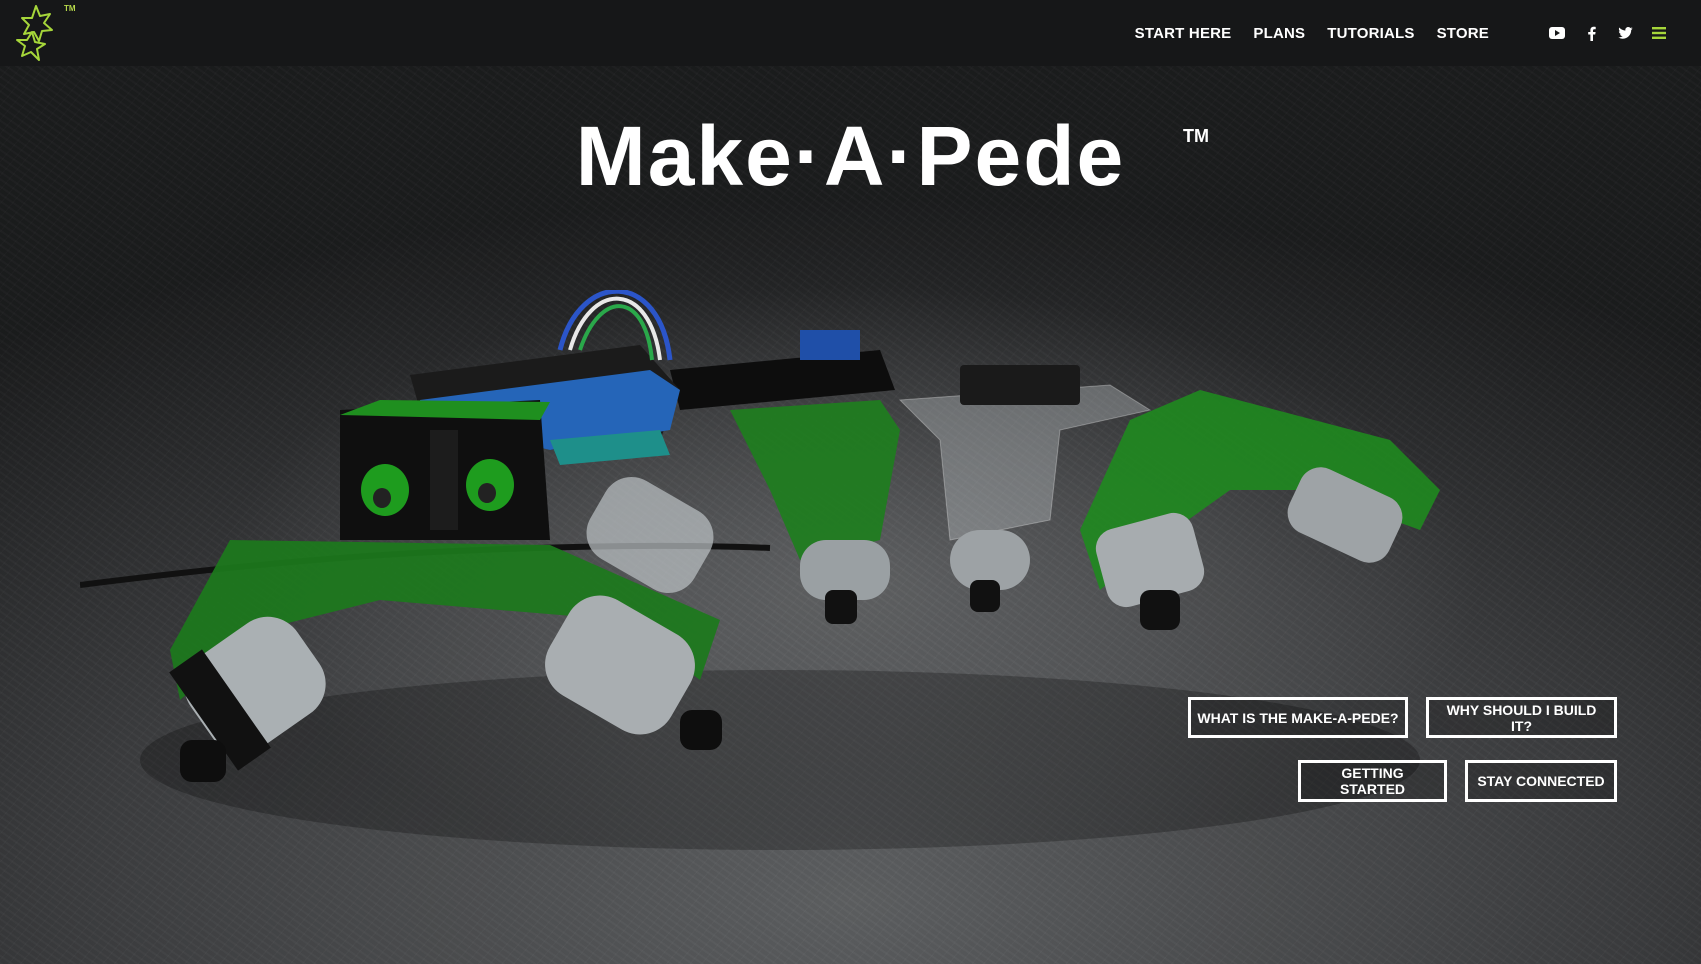  What do you see at coordinates (850, 33) in the screenshot?
I see `navbar: TM START HERE PLANS TUTORIALS STORE` at bounding box center [850, 33].